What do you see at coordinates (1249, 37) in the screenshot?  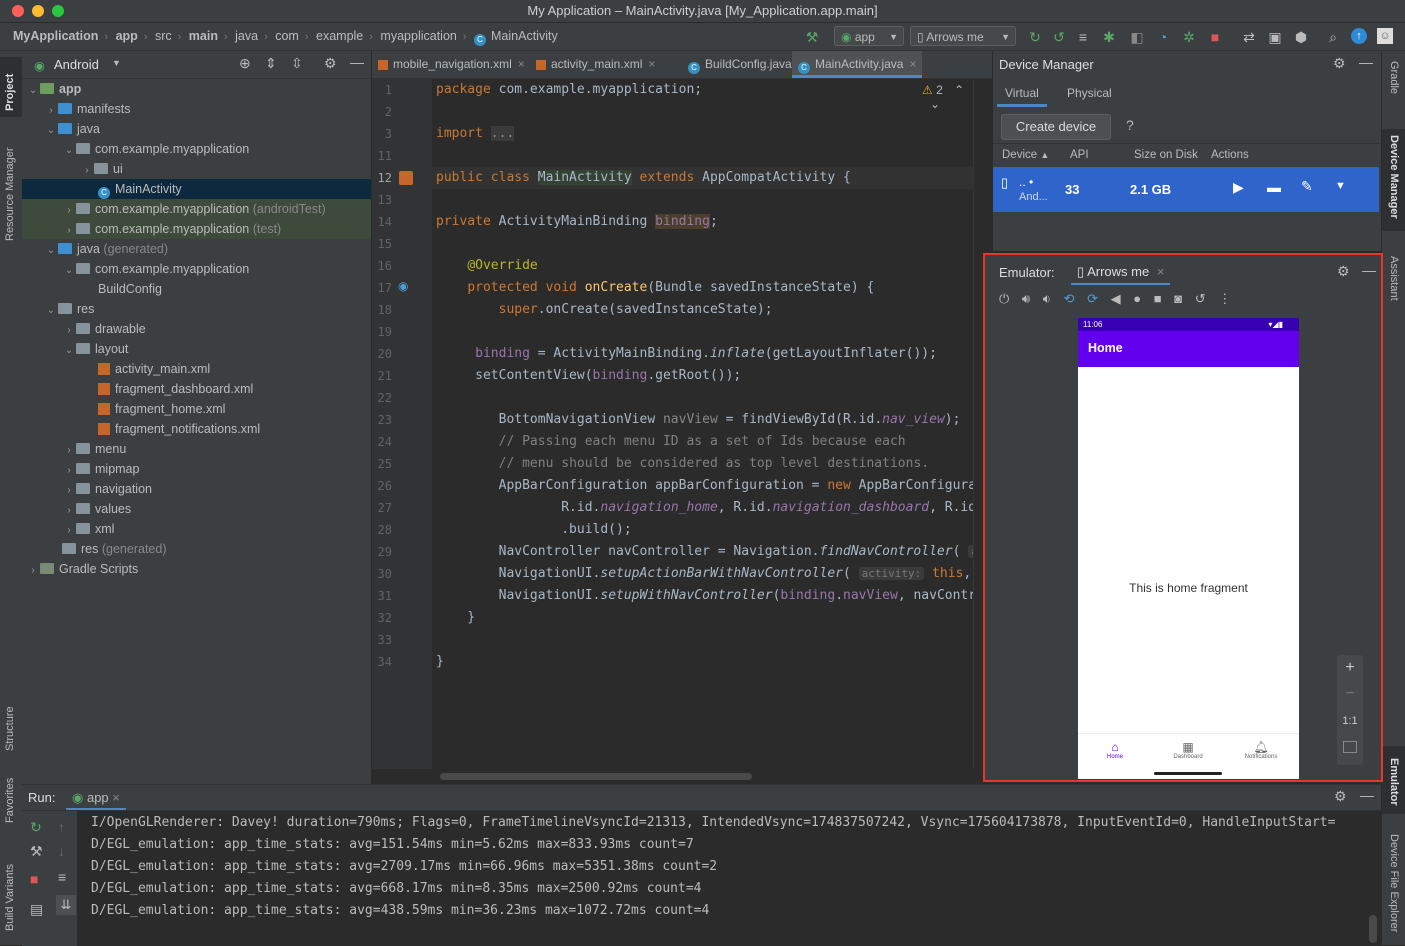 I see `sync-gradle-icon: ⇄` at bounding box center [1249, 37].